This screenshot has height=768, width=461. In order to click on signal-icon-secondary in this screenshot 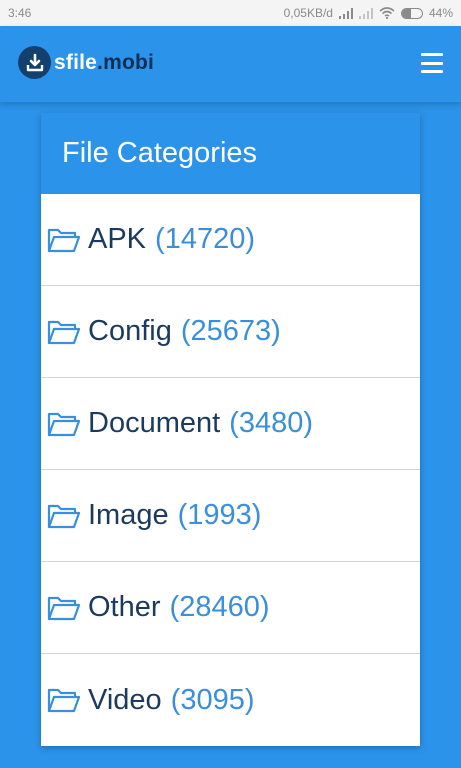, I will do `click(365, 13)`.